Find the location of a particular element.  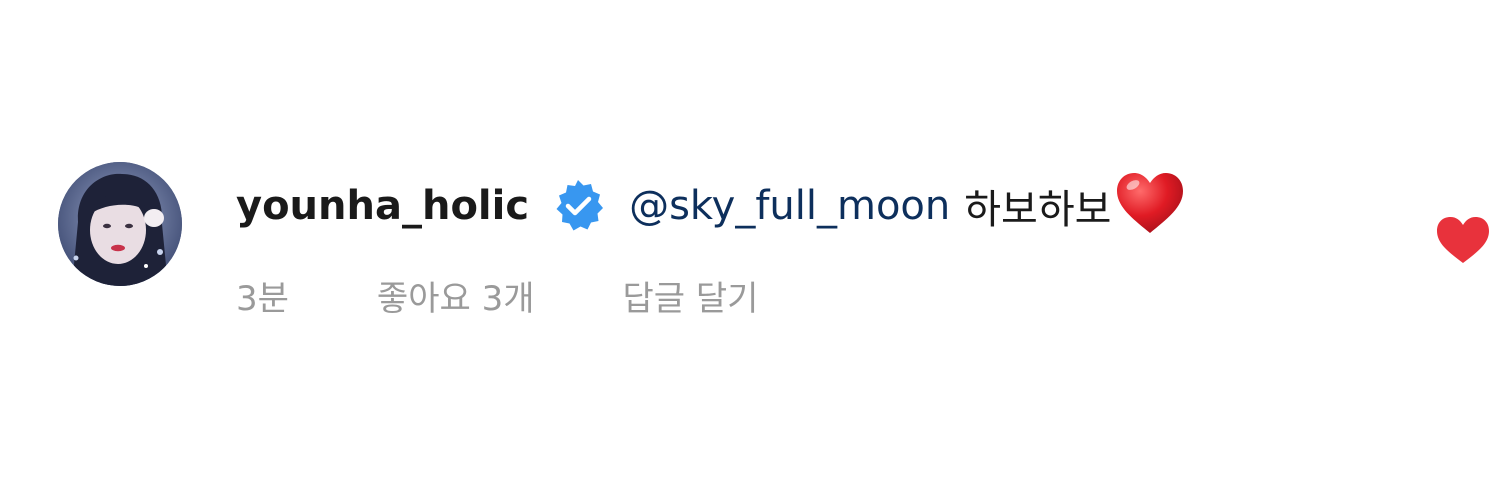

likes-count-link: 좋아요 3개 is located at coordinates (456, 295).